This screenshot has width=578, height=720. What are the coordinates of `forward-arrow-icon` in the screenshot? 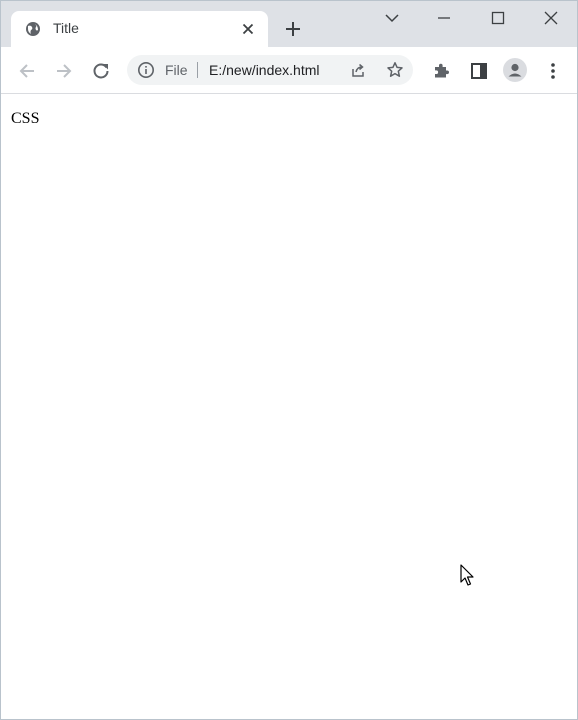 It's located at (64, 71).